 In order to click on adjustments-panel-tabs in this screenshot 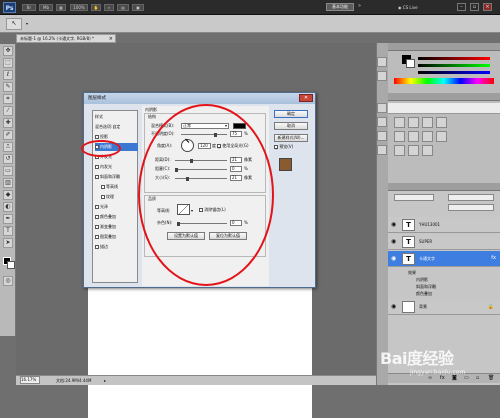, I will do `click(444, 97)`.